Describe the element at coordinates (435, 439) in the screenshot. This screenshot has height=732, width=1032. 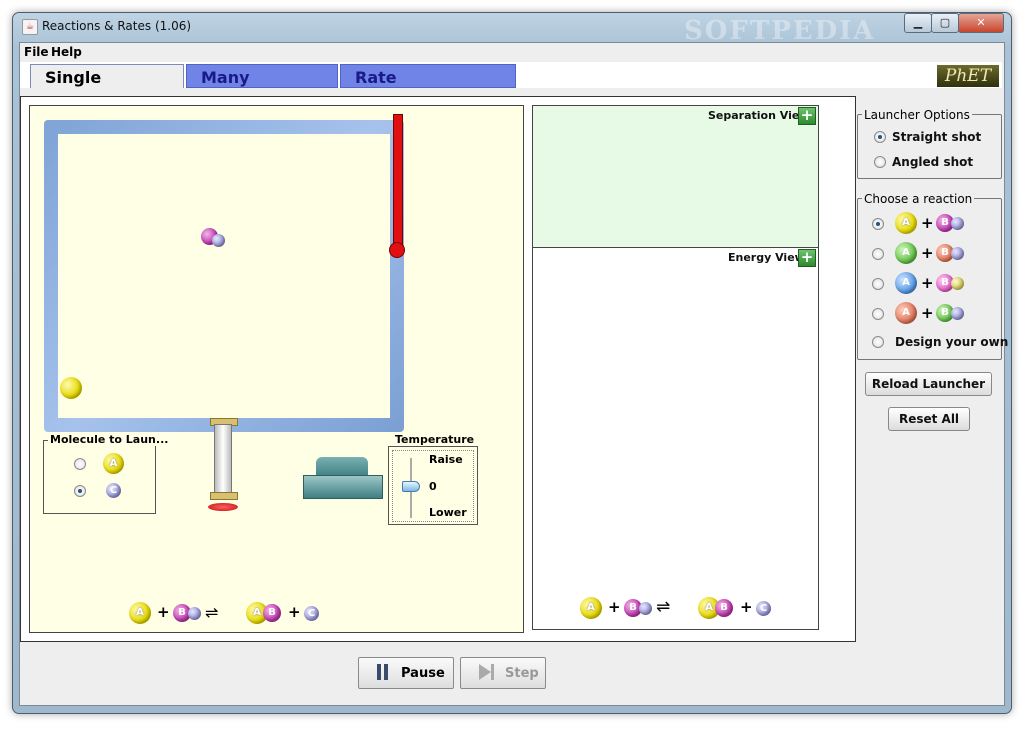
I see `temperature-title: Temperature` at that location.